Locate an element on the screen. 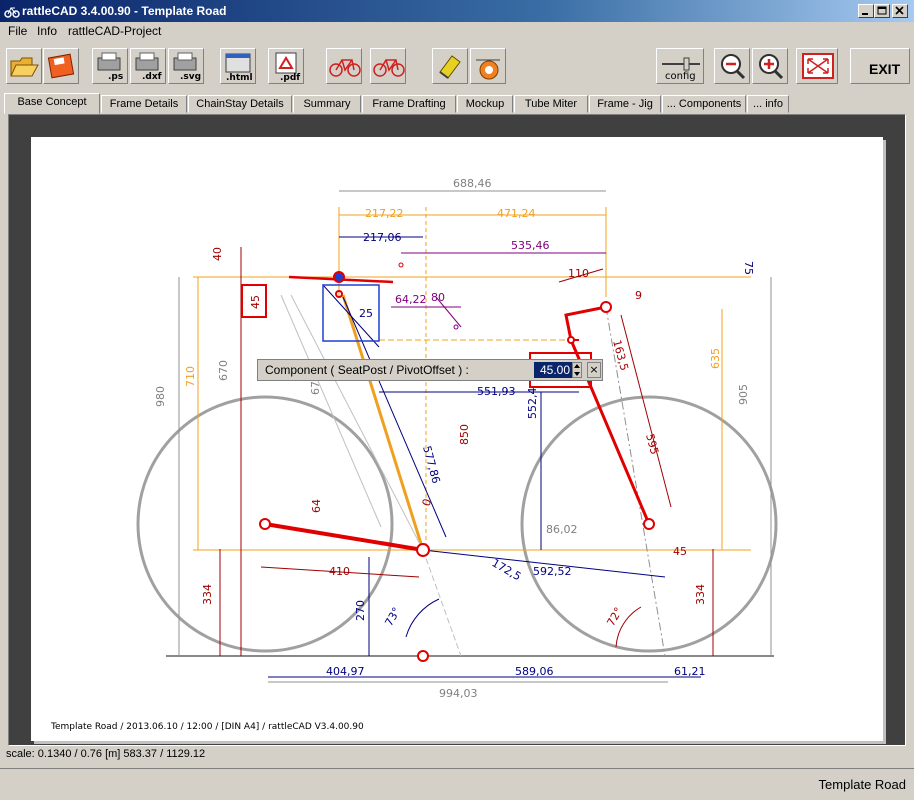 The height and width of the screenshot is (800, 914). dialog-label: Component ( SeatPost / PivotOffset ) : is located at coordinates (367, 370).